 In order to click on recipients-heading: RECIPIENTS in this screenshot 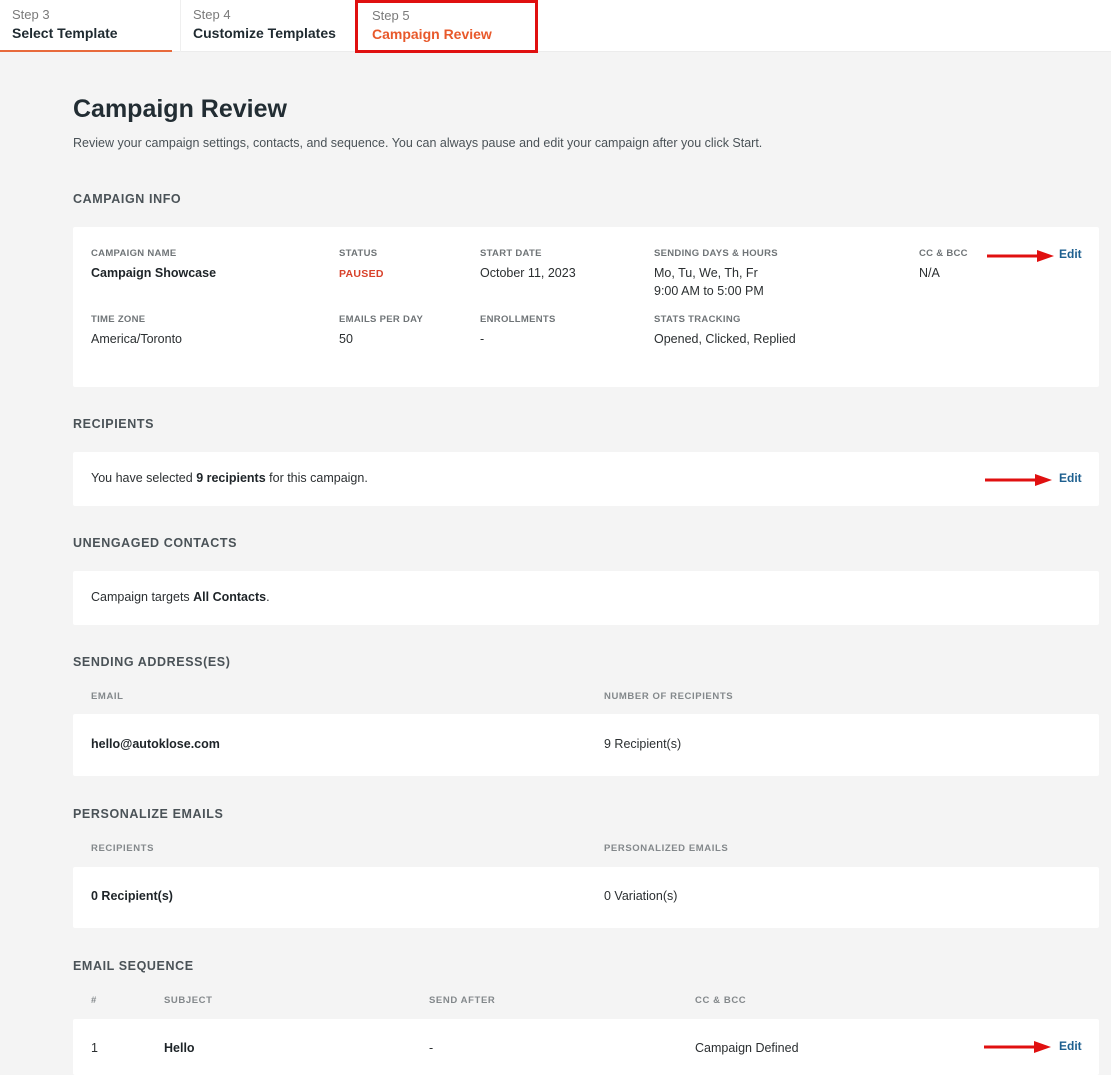, I will do `click(114, 424)`.